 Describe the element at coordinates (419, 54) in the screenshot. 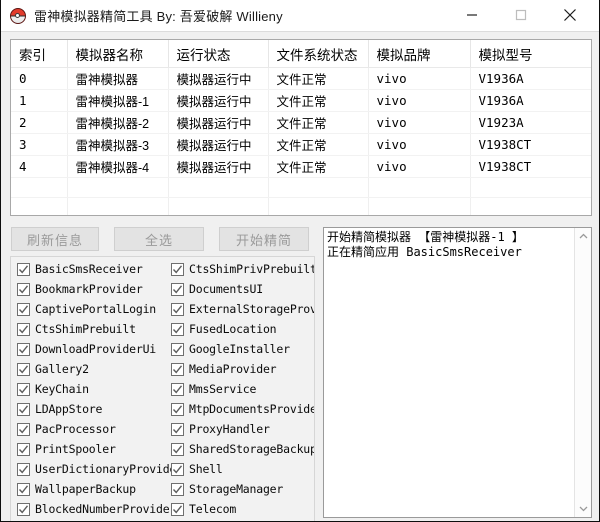

I see `column-header-brand: 模拟品牌` at that location.